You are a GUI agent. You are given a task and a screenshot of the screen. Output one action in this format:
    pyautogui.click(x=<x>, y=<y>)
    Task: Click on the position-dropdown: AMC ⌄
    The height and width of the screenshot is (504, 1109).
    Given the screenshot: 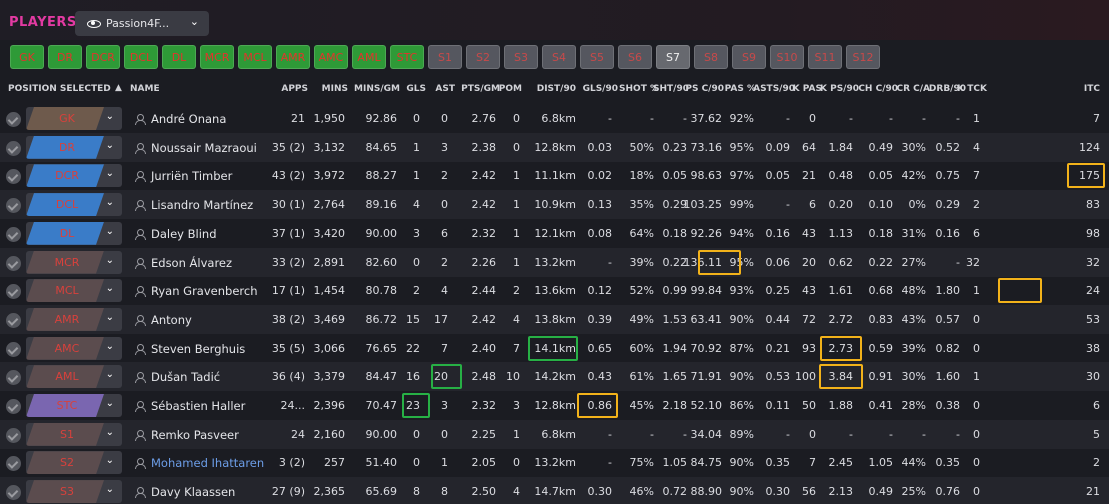 What is the action you would take?
    pyautogui.click(x=74, y=348)
    